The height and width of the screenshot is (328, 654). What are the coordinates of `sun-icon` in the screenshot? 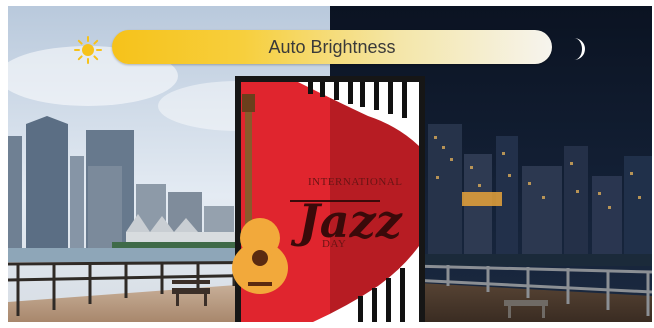 It's located at (88, 50).